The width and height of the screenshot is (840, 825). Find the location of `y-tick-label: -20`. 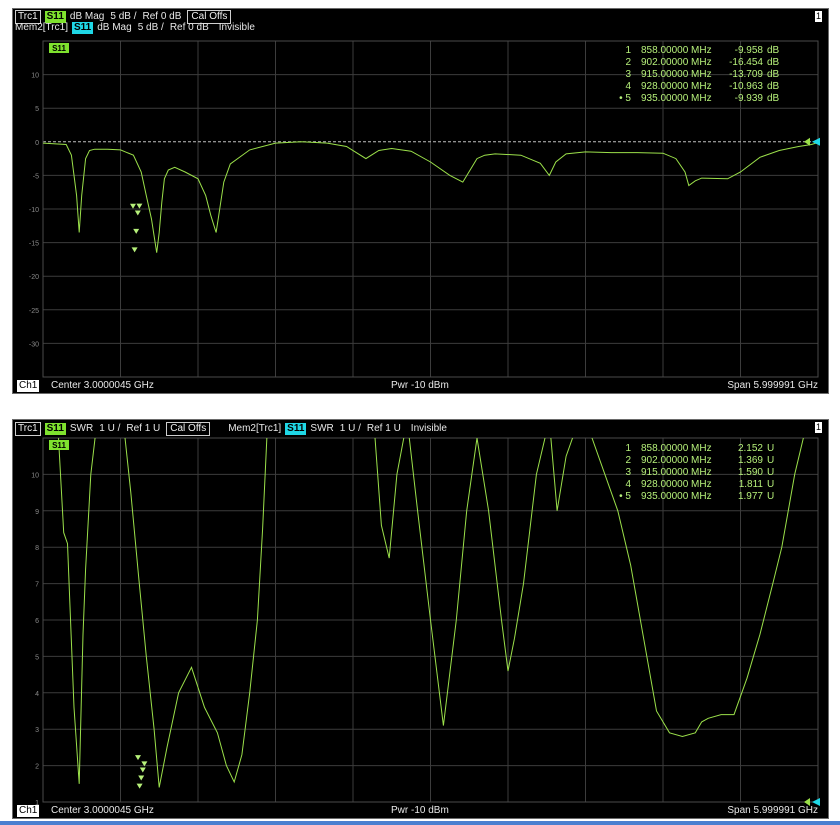

y-tick-label: -20 is located at coordinates (34, 277).